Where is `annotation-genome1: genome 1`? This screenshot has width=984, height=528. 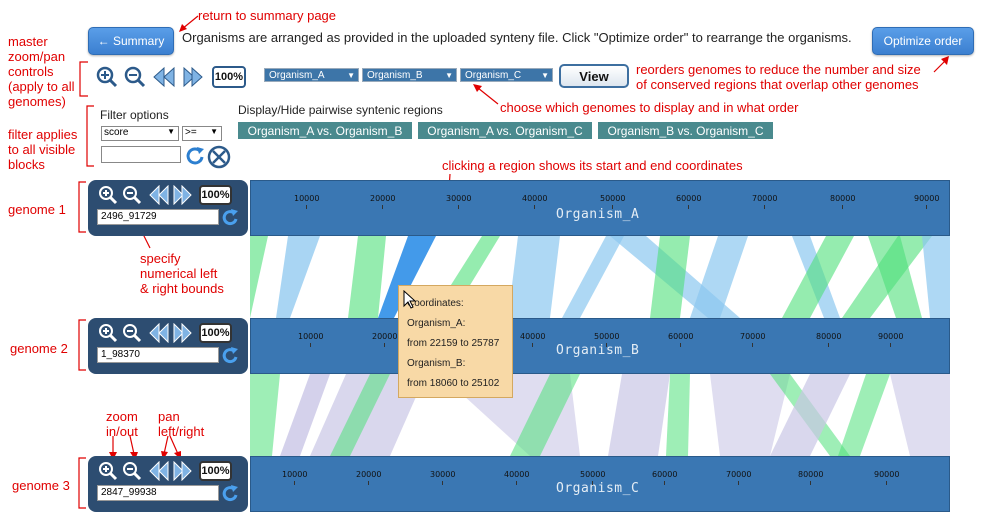 annotation-genome1: genome 1 is located at coordinates (37, 209).